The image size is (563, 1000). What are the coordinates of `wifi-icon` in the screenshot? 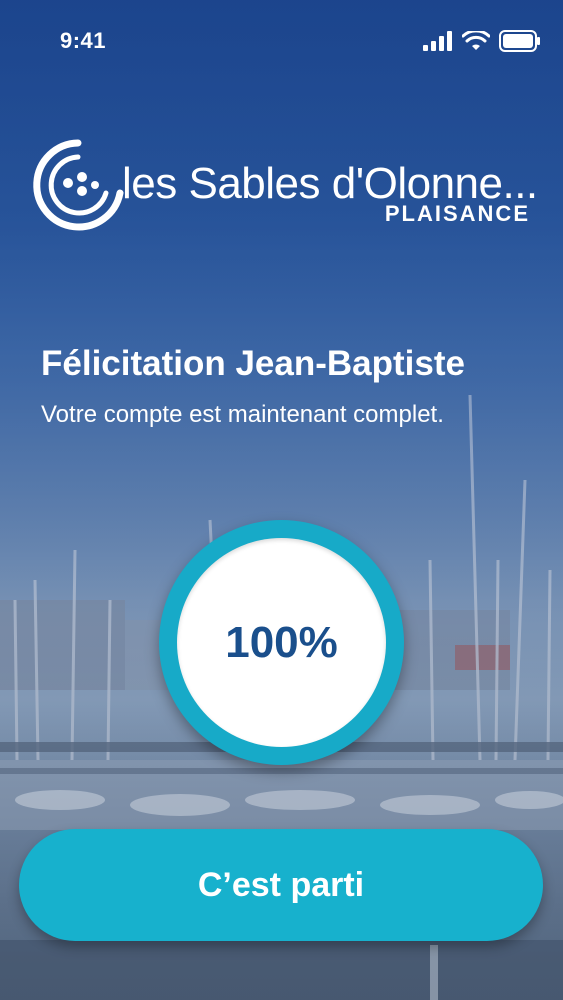 It's located at (476, 40).